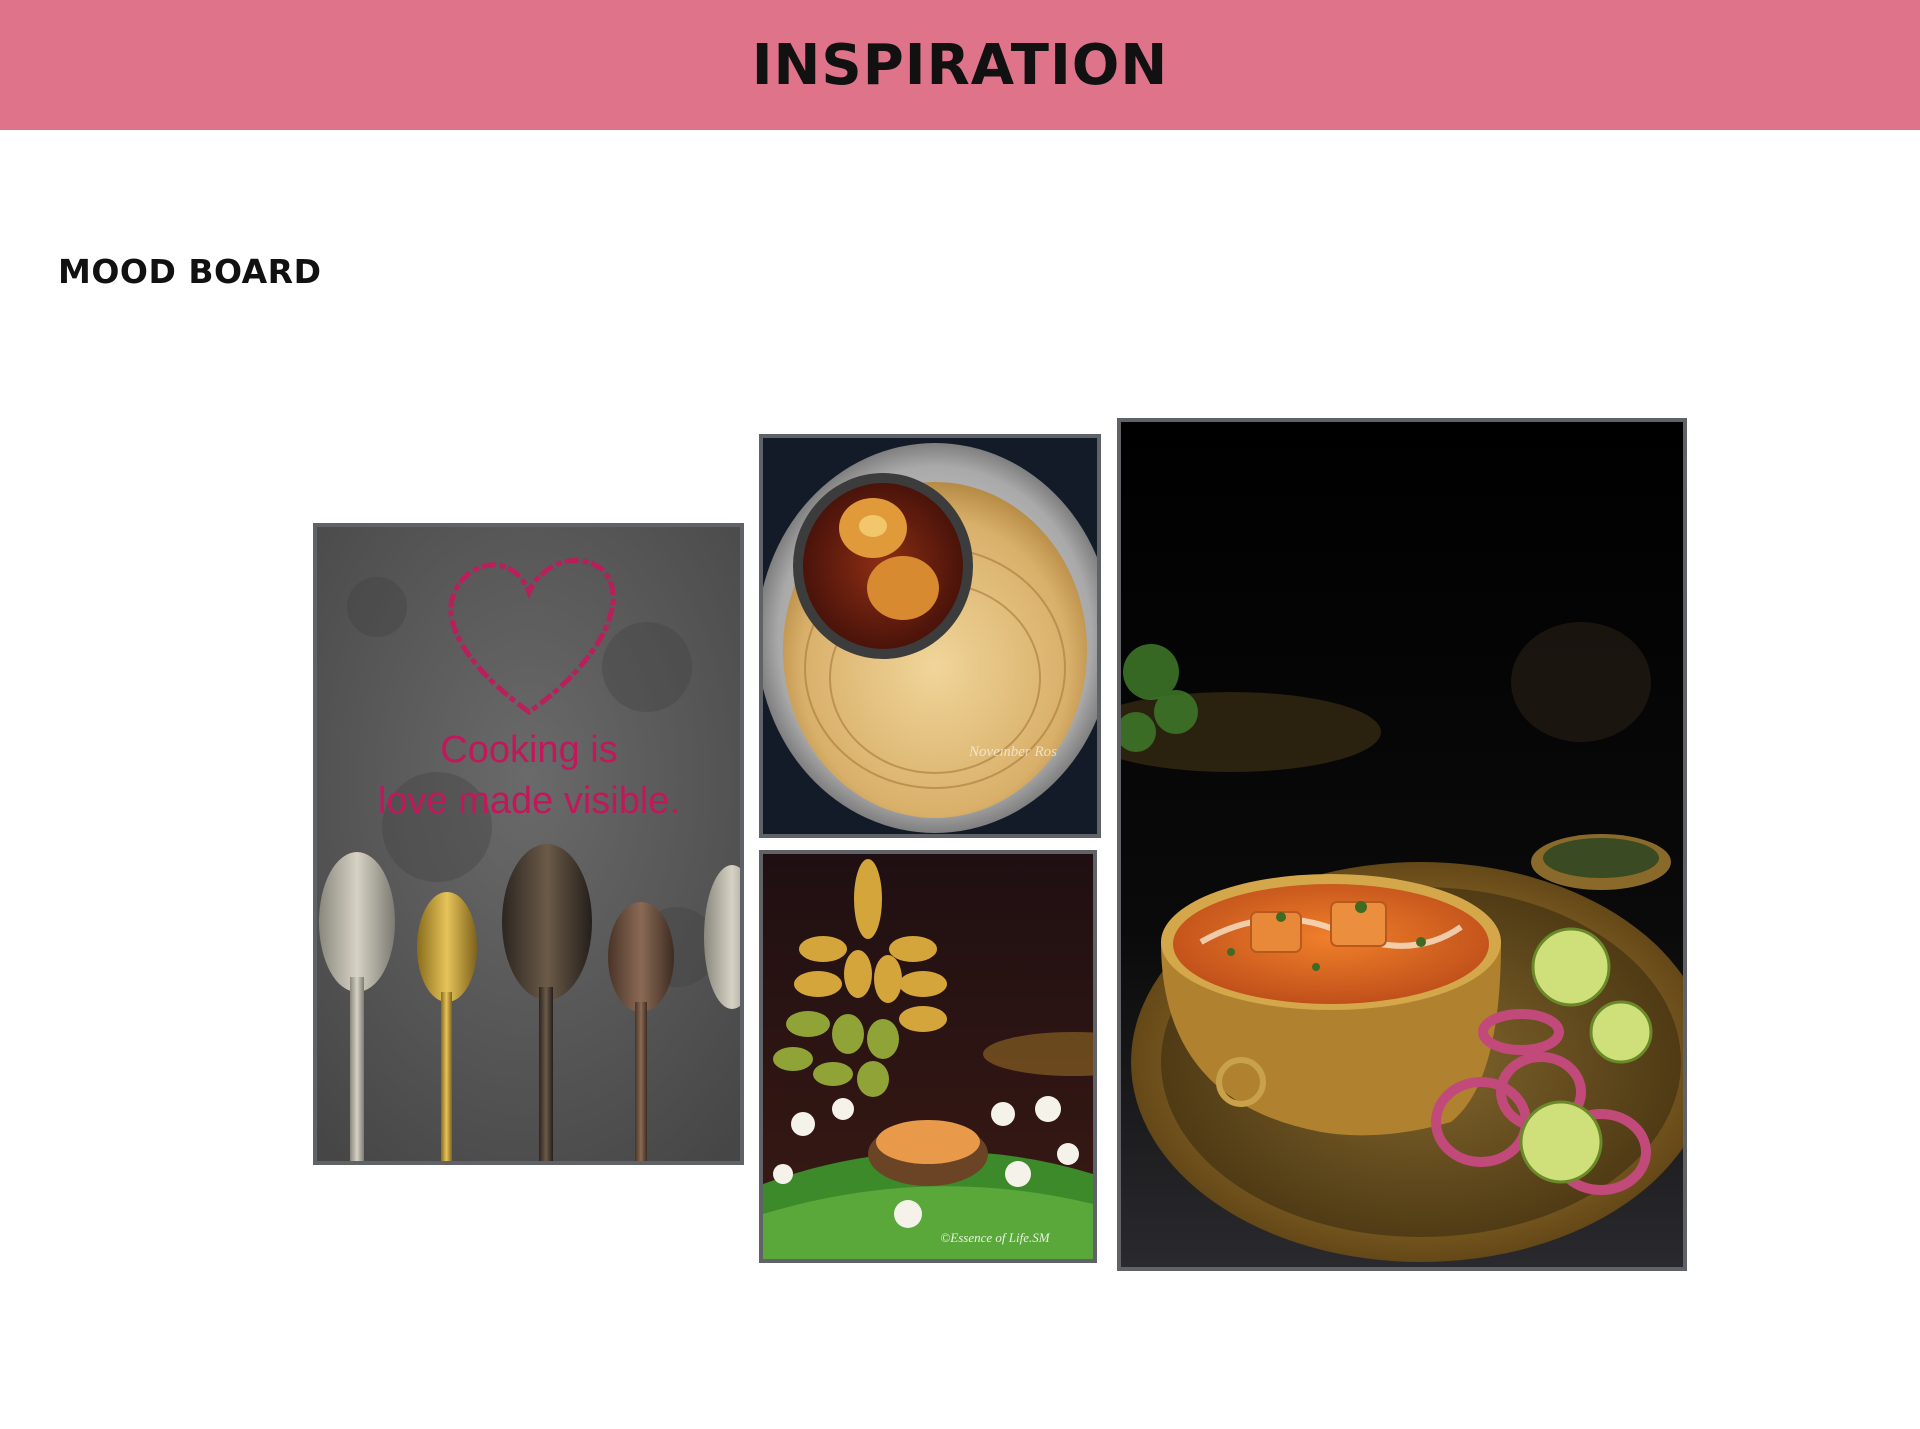 The image size is (1920, 1429). Describe the element at coordinates (995, 1237) in the screenshot. I see `photo-watermark: ©Essence of Life.SM` at that location.